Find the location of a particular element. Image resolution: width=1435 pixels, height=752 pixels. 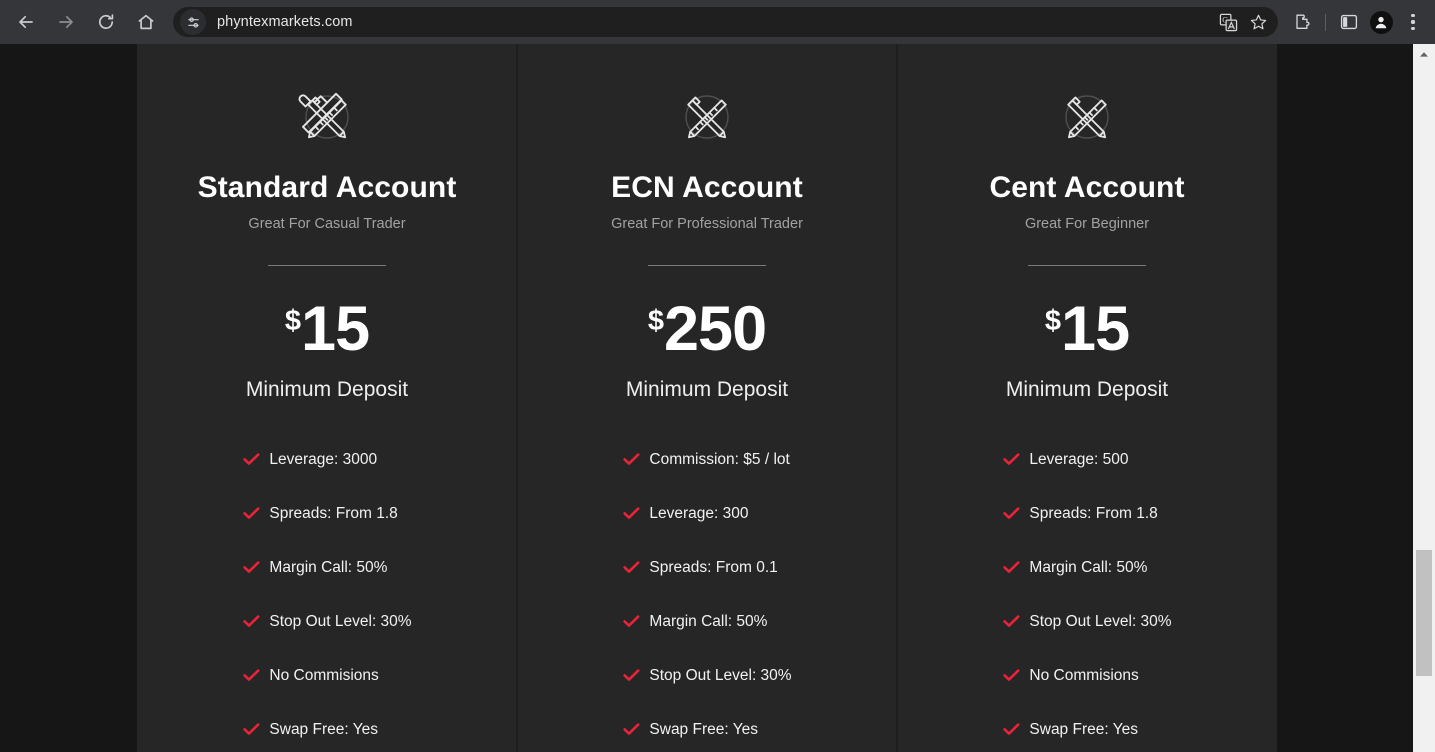

browser-toolbar: phyntexmarkets.com G is located at coordinates (717, 22).